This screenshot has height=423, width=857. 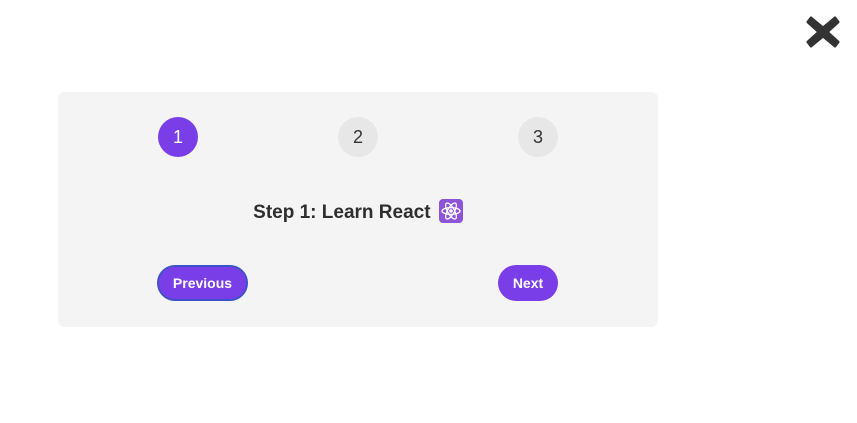 What do you see at coordinates (450, 211) in the screenshot?
I see `atom-icon` at bounding box center [450, 211].